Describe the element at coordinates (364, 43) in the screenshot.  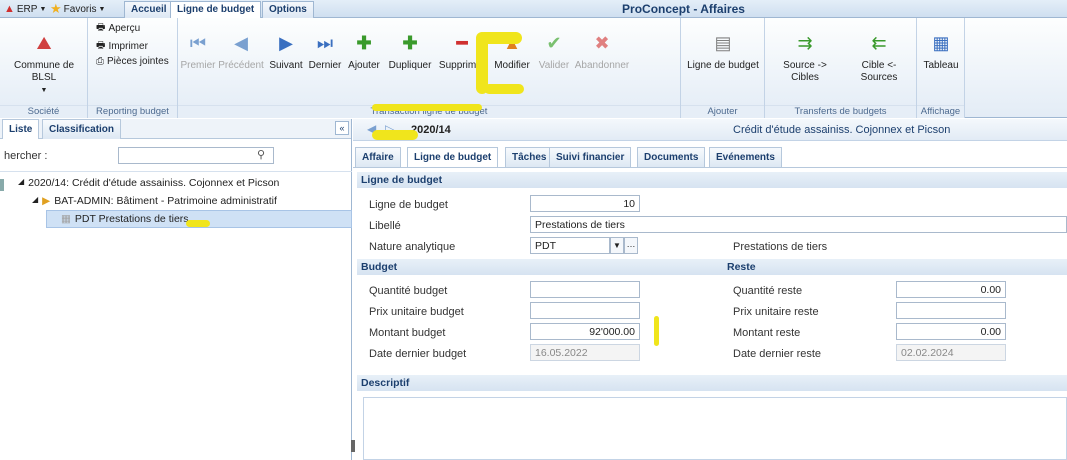
I see `plus-icon: ✚` at that location.